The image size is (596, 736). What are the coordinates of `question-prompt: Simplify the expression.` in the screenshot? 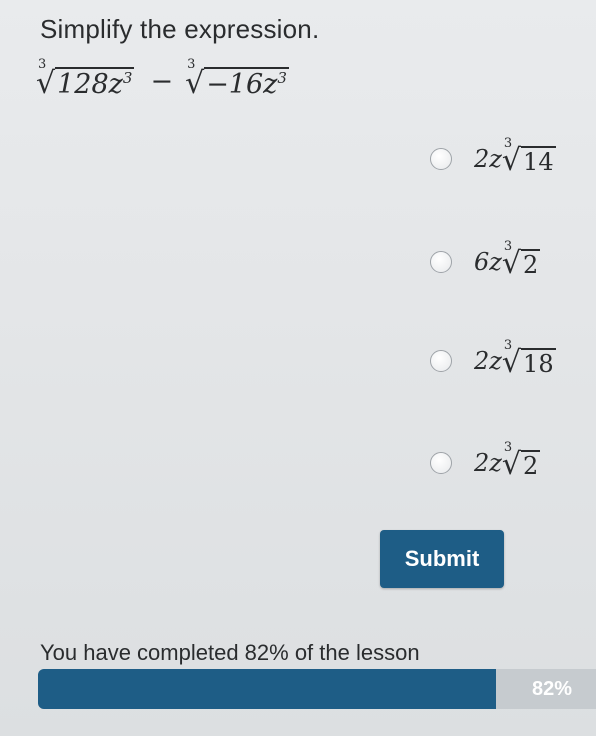 It's located at (180, 29).